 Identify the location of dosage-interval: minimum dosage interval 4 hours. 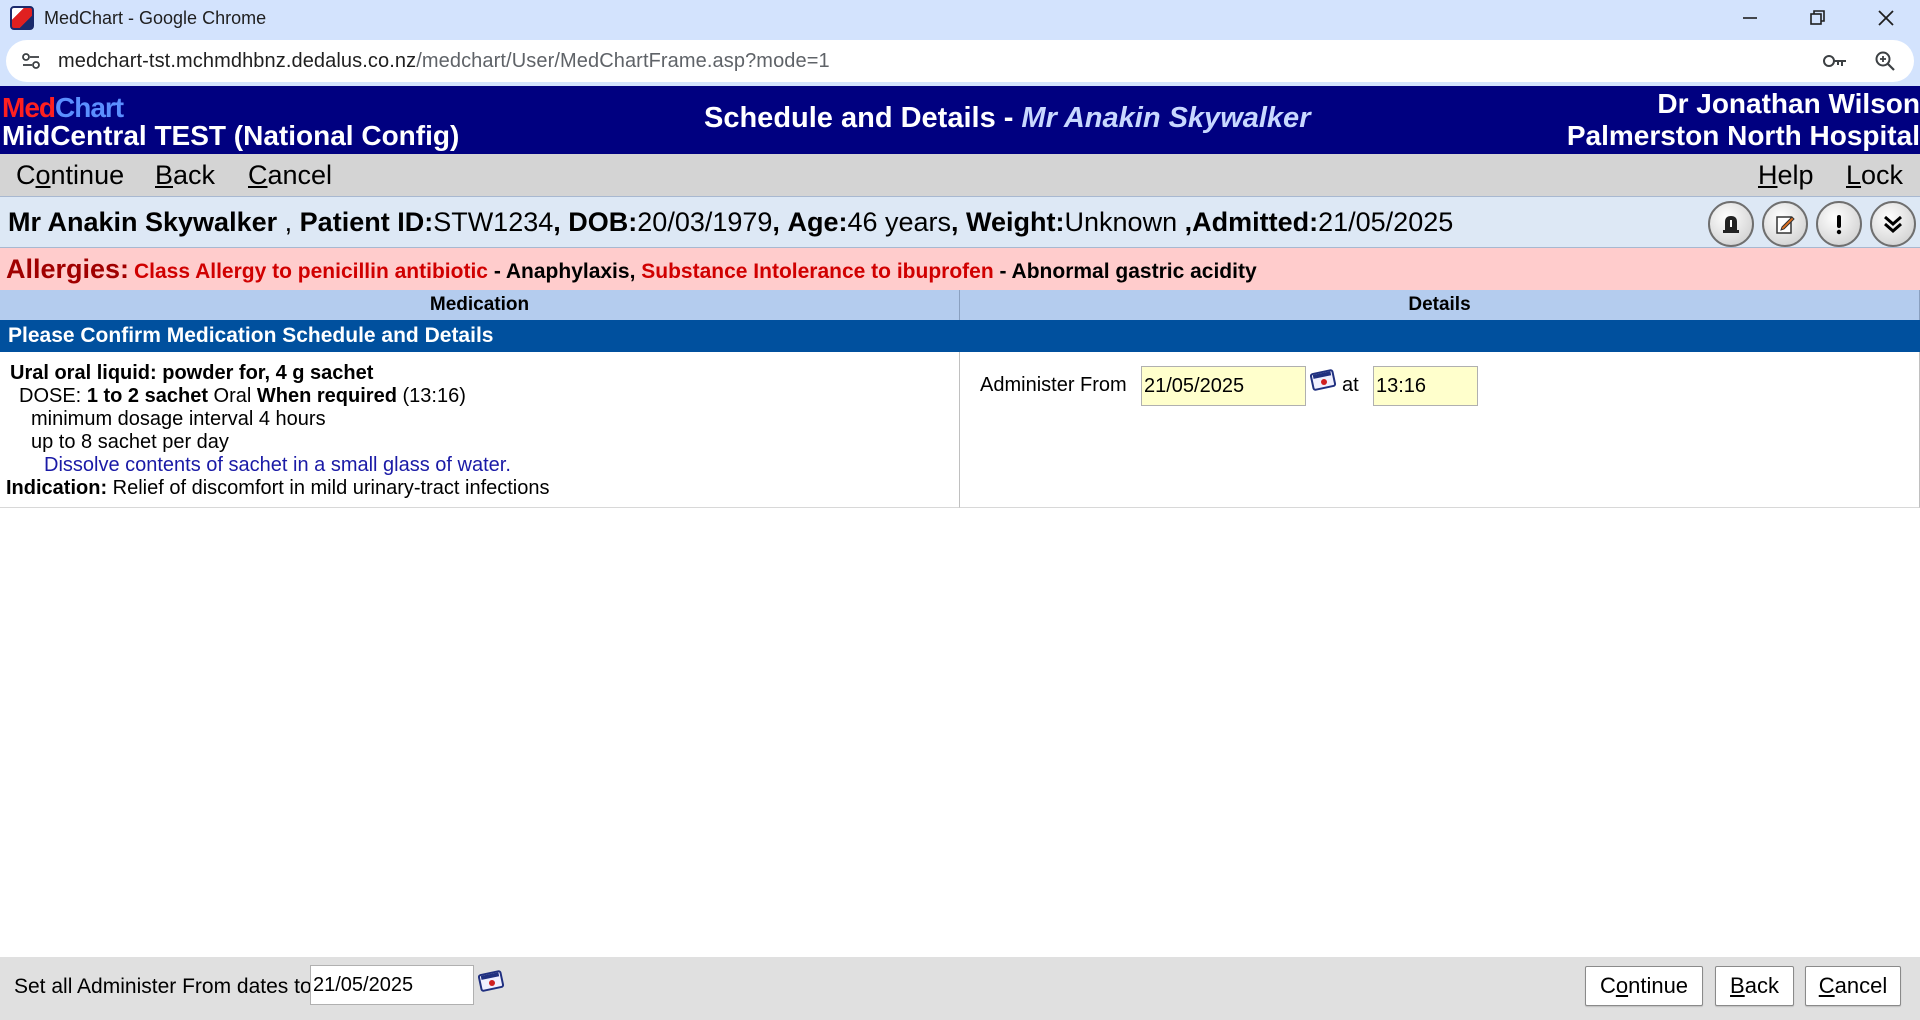
(178, 419).